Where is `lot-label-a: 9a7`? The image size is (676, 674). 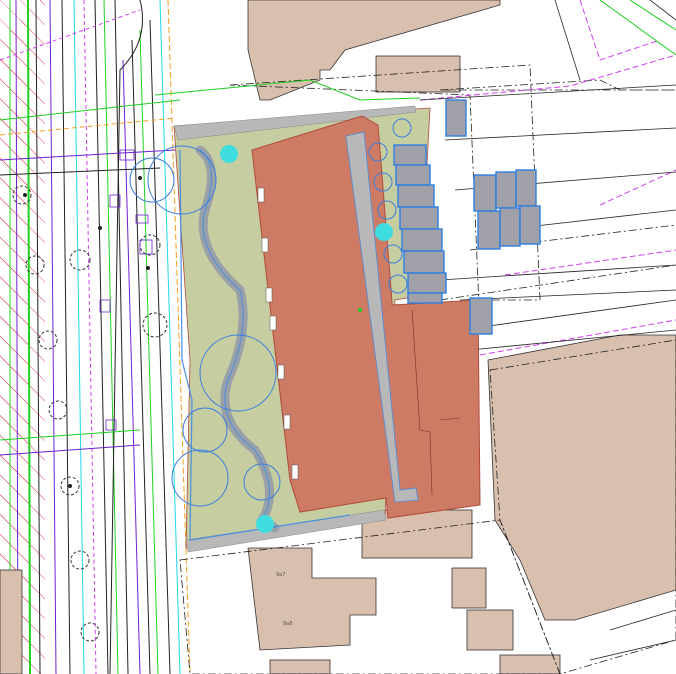 lot-label-a: 9a7 is located at coordinates (280, 575).